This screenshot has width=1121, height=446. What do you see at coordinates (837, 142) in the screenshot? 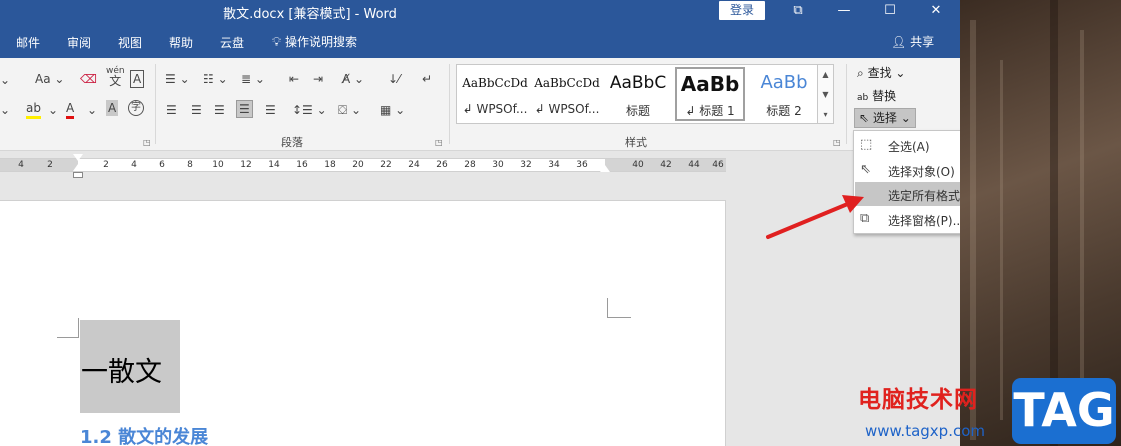
I see `styles-dialog-launcher-icon: ◳` at bounding box center [837, 142].